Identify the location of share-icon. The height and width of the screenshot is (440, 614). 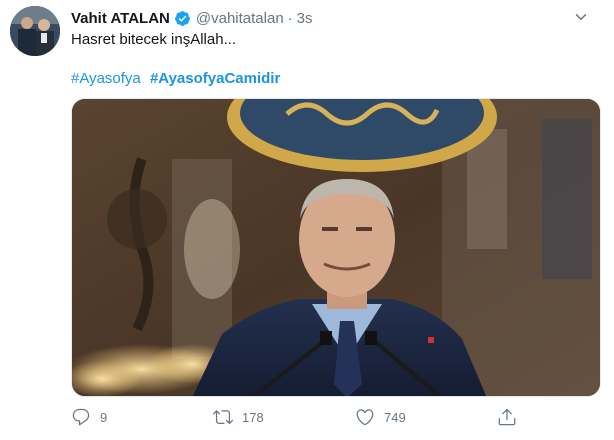
(507, 417).